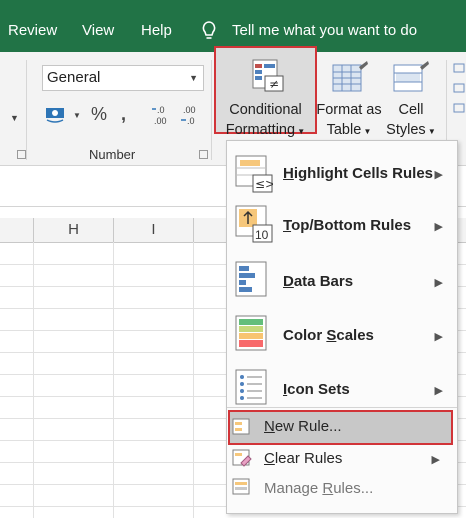 The height and width of the screenshot is (518, 466). I want to click on icon-sets-icon, so click(251, 387).